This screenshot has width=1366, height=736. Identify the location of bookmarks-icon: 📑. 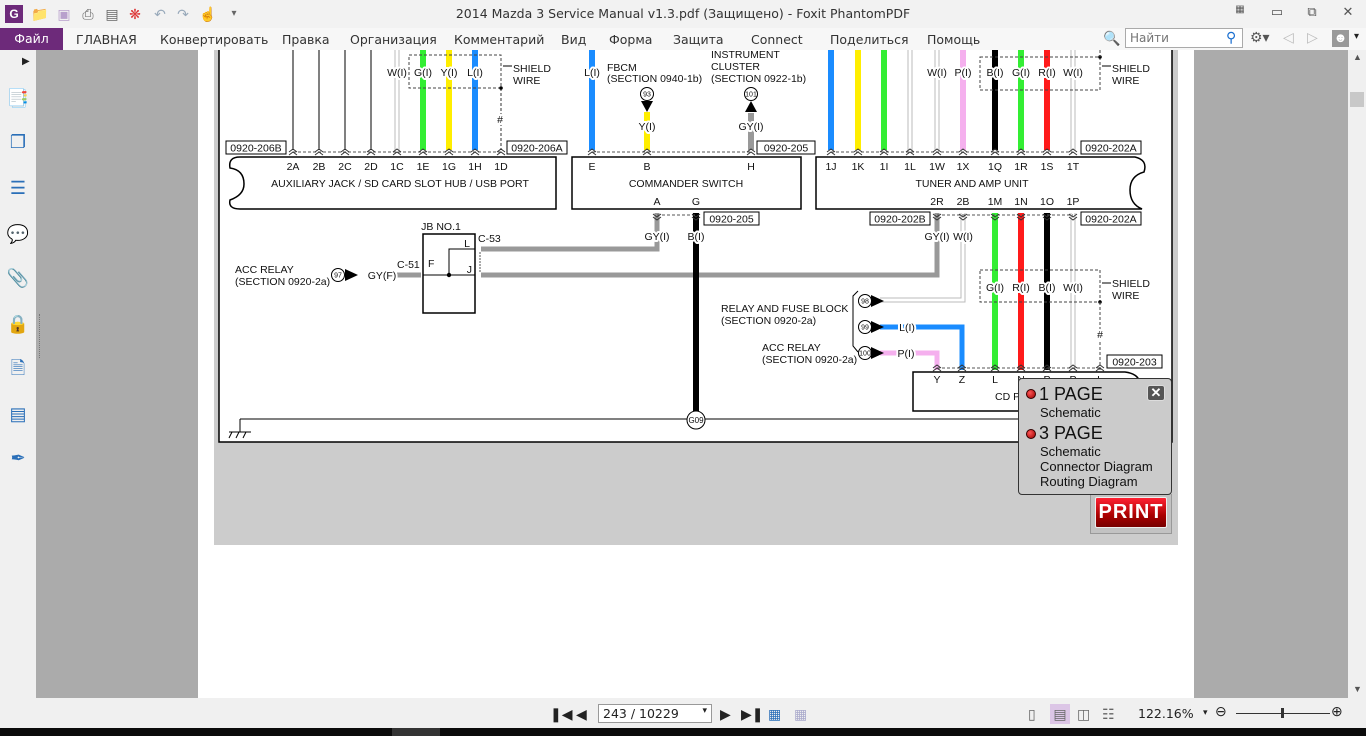
(18, 98).